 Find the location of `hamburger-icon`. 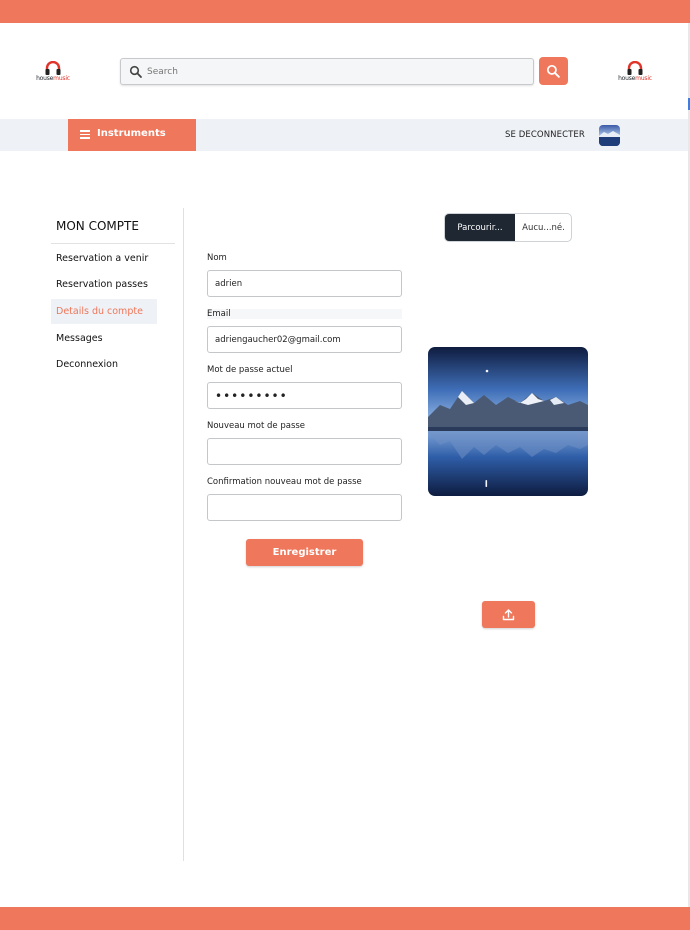

hamburger-icon is located at coordinates (85, 134).